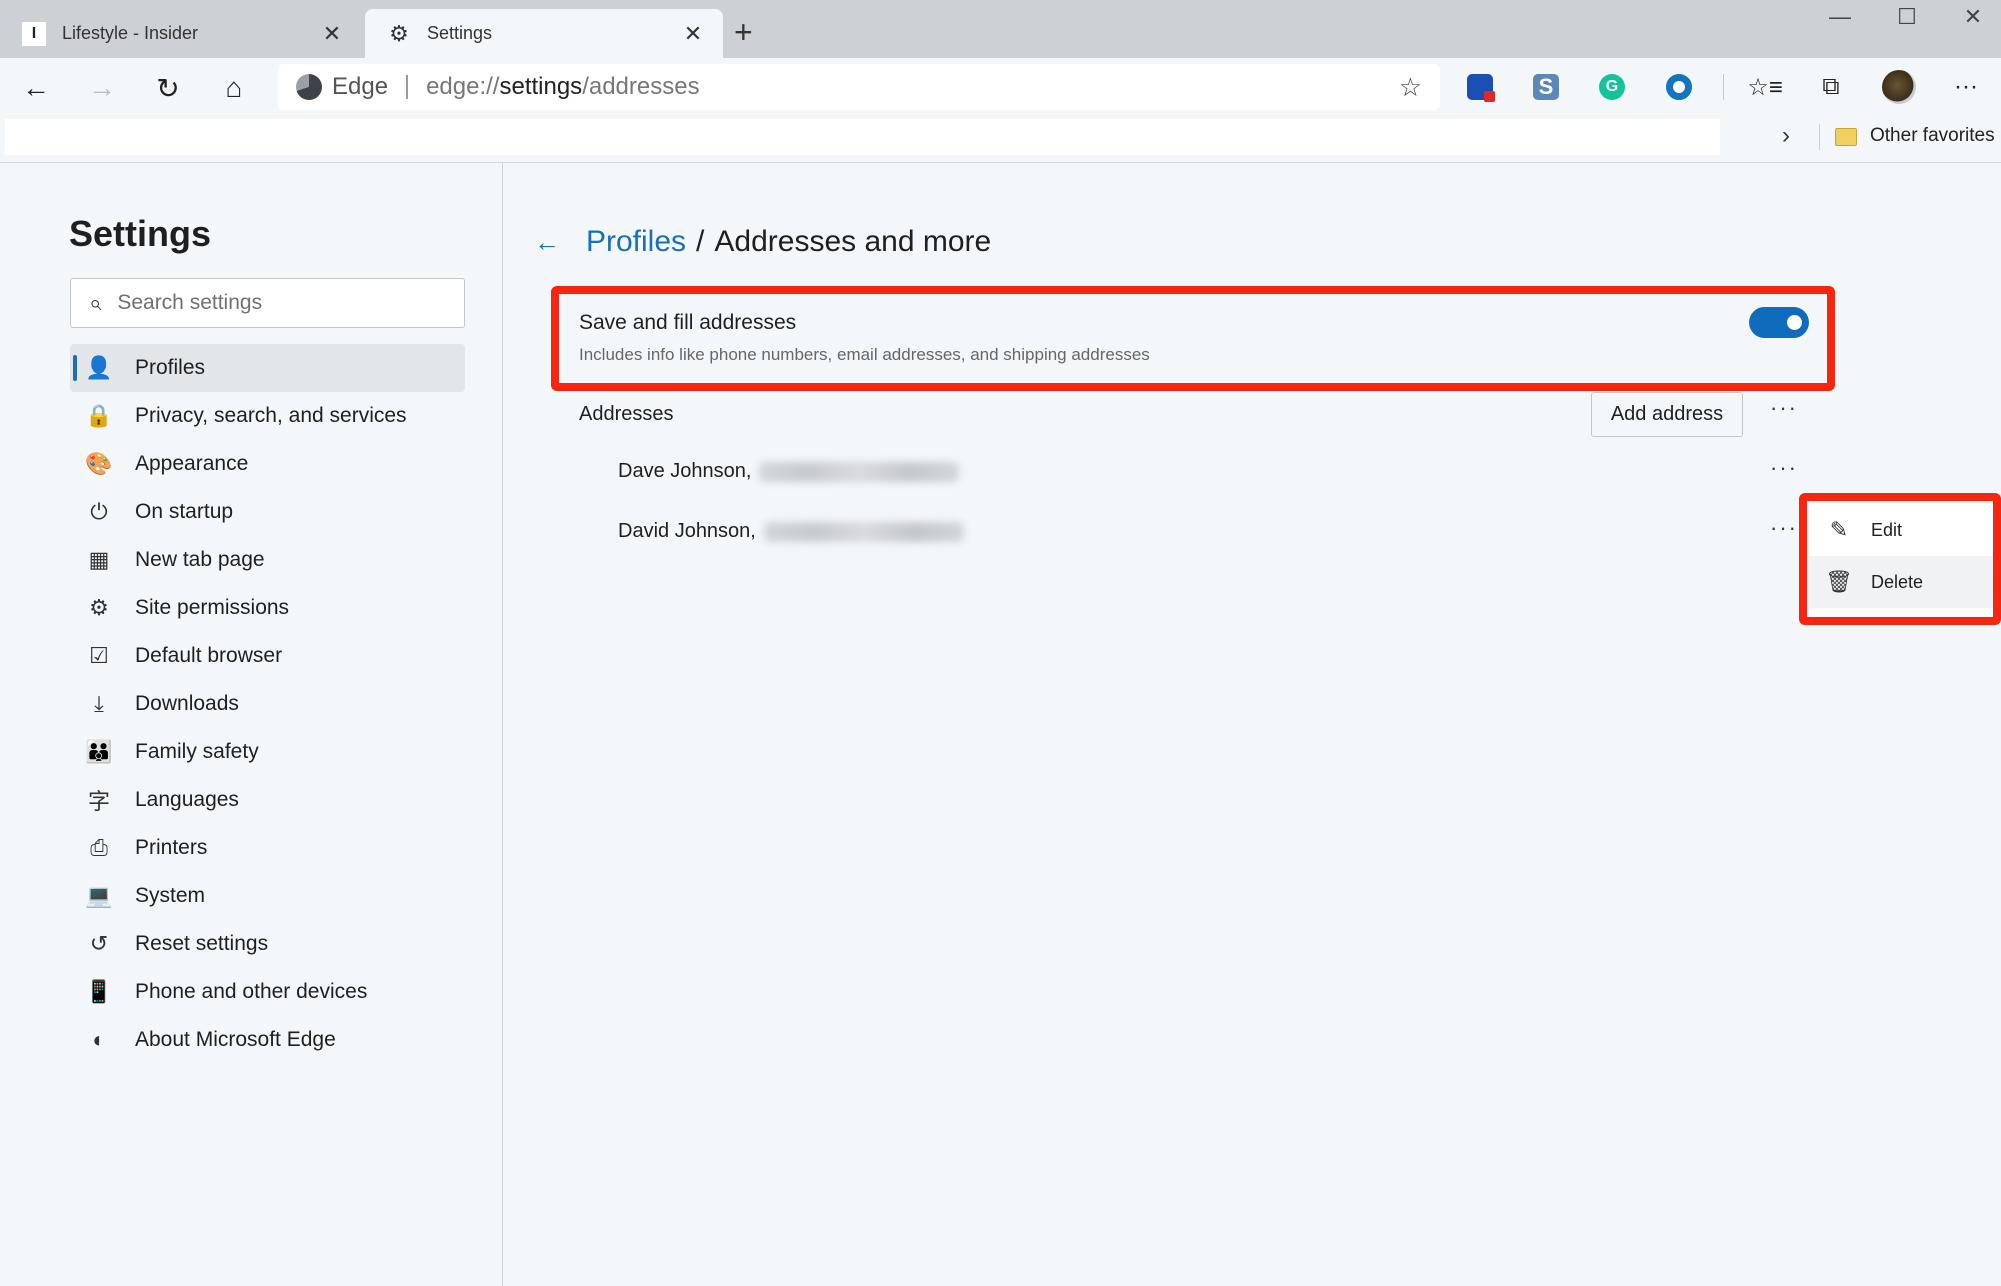 This screenshot has height=1286, width=2001. What do you see at coordinates (267, 896) in the screenshot?
I see `sidebar-item-system: 💻 System` at bounding box center [267, 896].